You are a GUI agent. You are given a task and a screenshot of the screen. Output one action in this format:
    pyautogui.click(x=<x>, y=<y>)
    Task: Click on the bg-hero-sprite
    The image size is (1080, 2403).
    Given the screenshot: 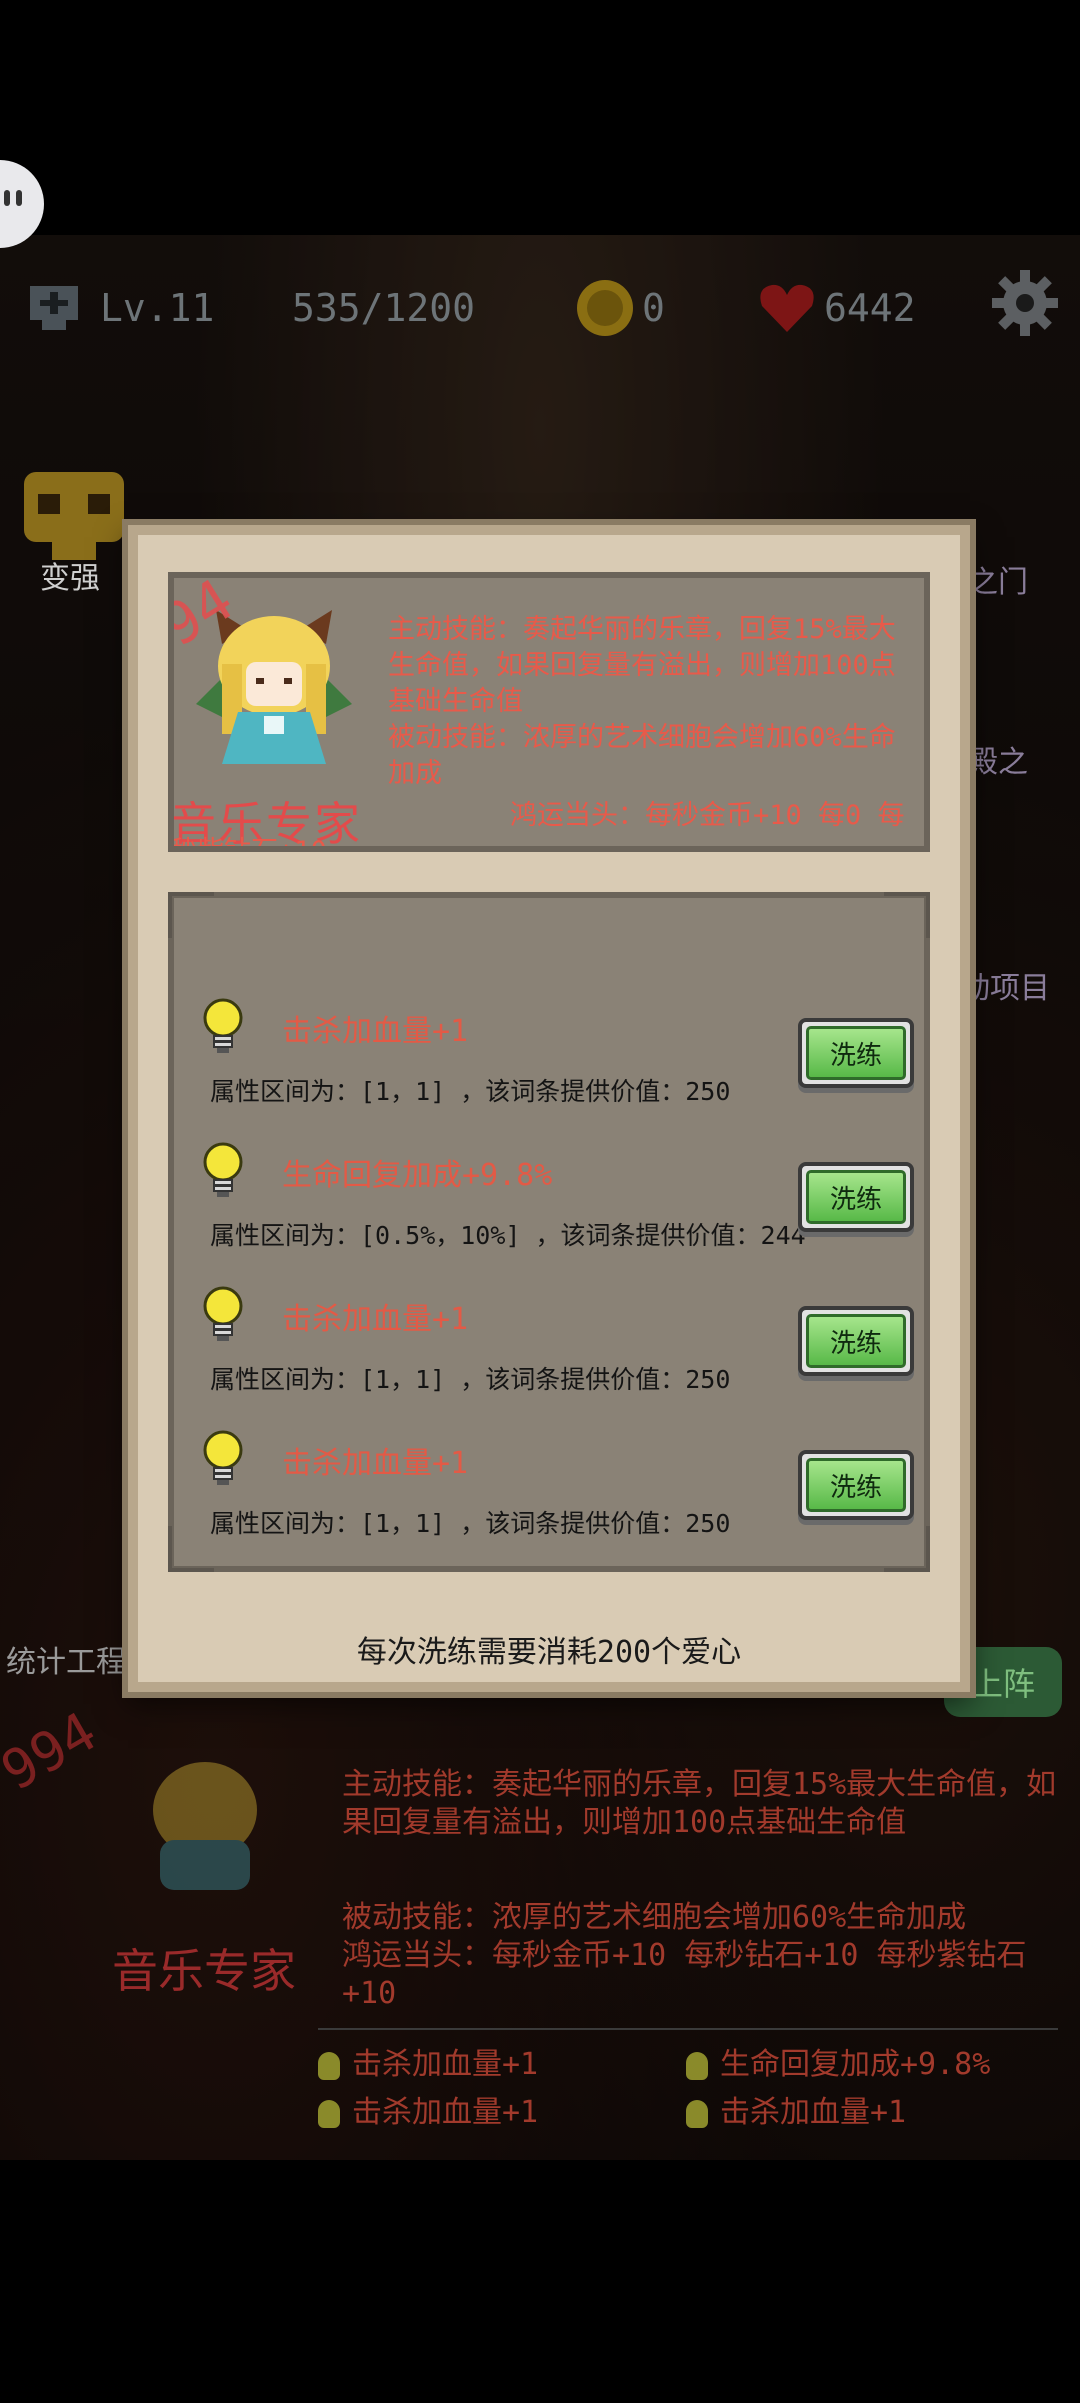 What is the action you would take?
    pyautogui.click(x=205, y=1826)
    